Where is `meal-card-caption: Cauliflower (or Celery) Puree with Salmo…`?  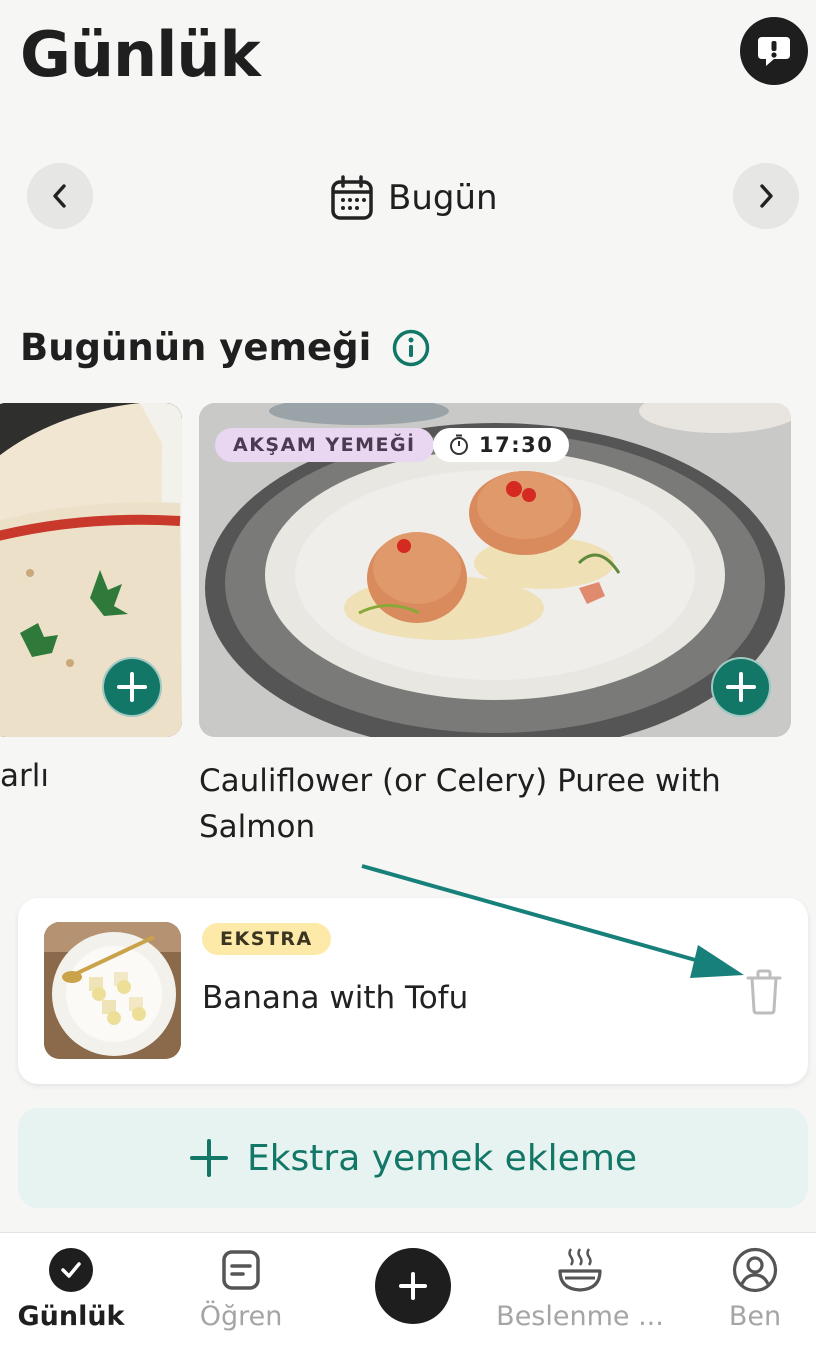
meal-card-caption: Cauliflower (or Celery) Puree with Salmo… is located at coordinates (479, 804).